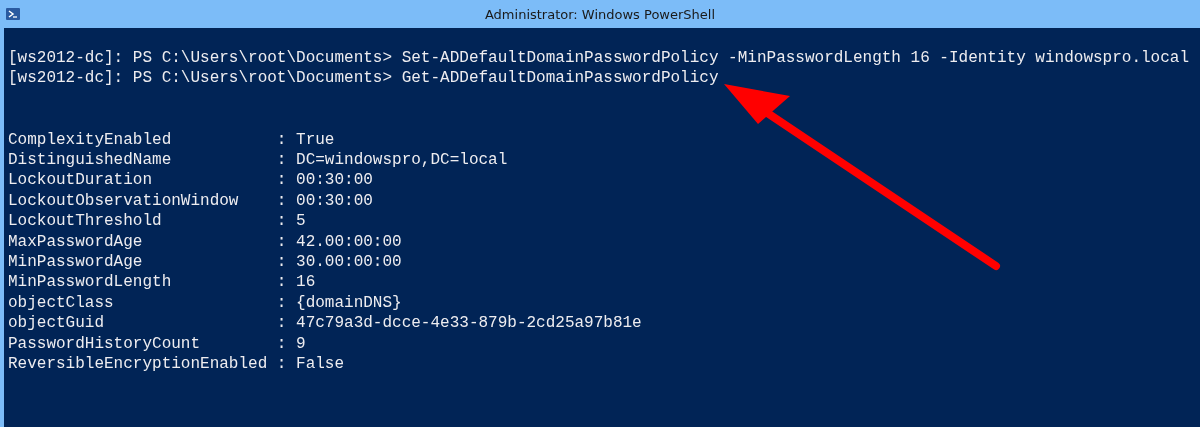  Describe the element at coordinates (205, 303) in the screenshot. I see `output-line: objectClass : {domainDNS}` at that location.